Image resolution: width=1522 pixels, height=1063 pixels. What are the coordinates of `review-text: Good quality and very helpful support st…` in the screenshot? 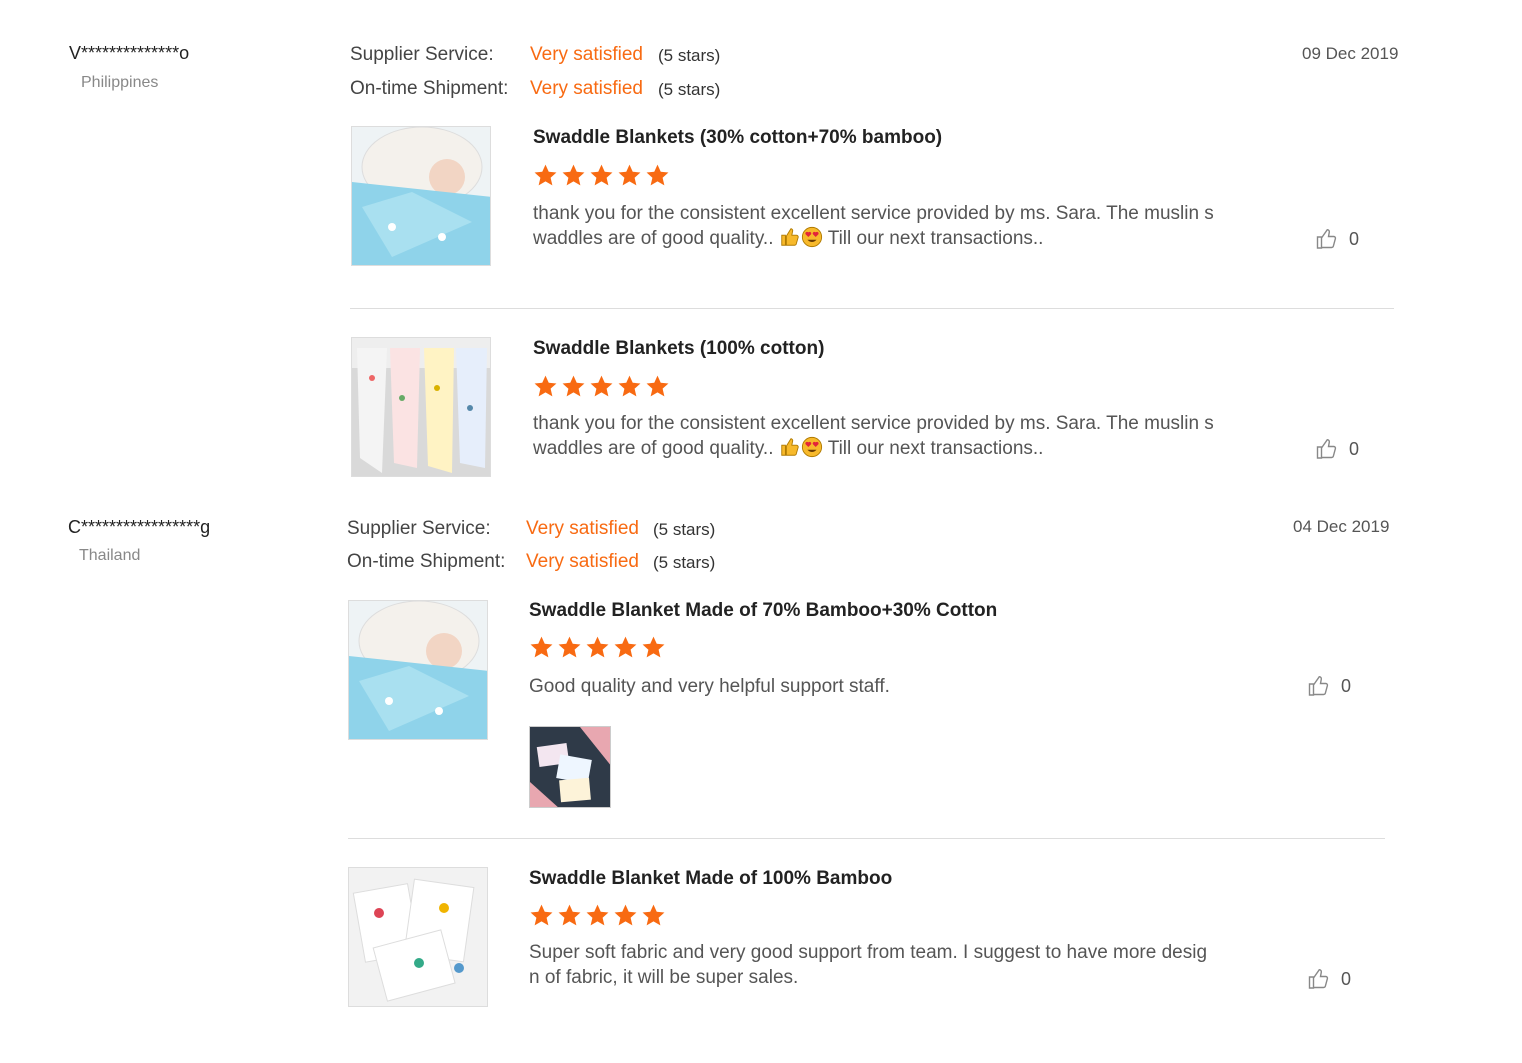 It's located at (879, 686).